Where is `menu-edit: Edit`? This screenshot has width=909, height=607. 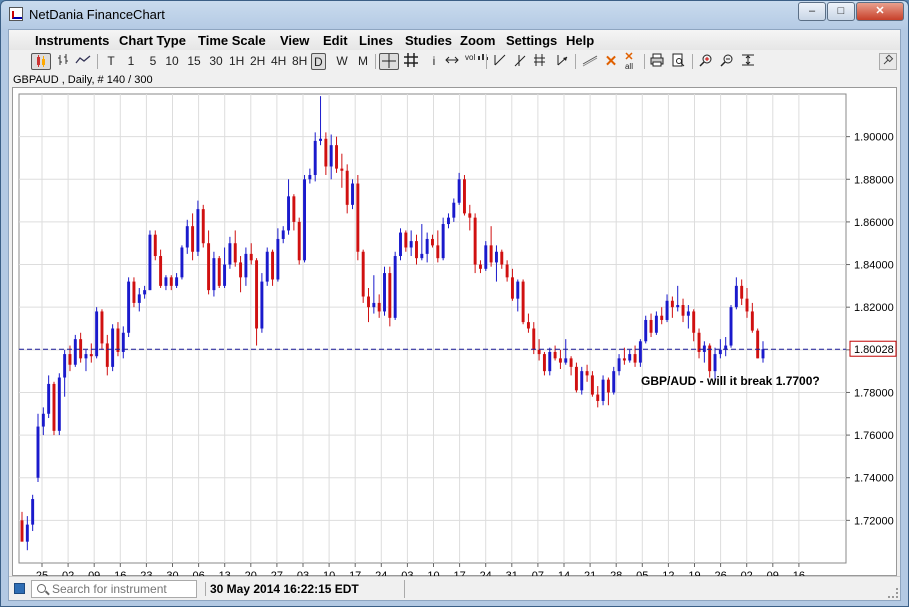 menu-edit: Edit is located at coordinates (335, 40).